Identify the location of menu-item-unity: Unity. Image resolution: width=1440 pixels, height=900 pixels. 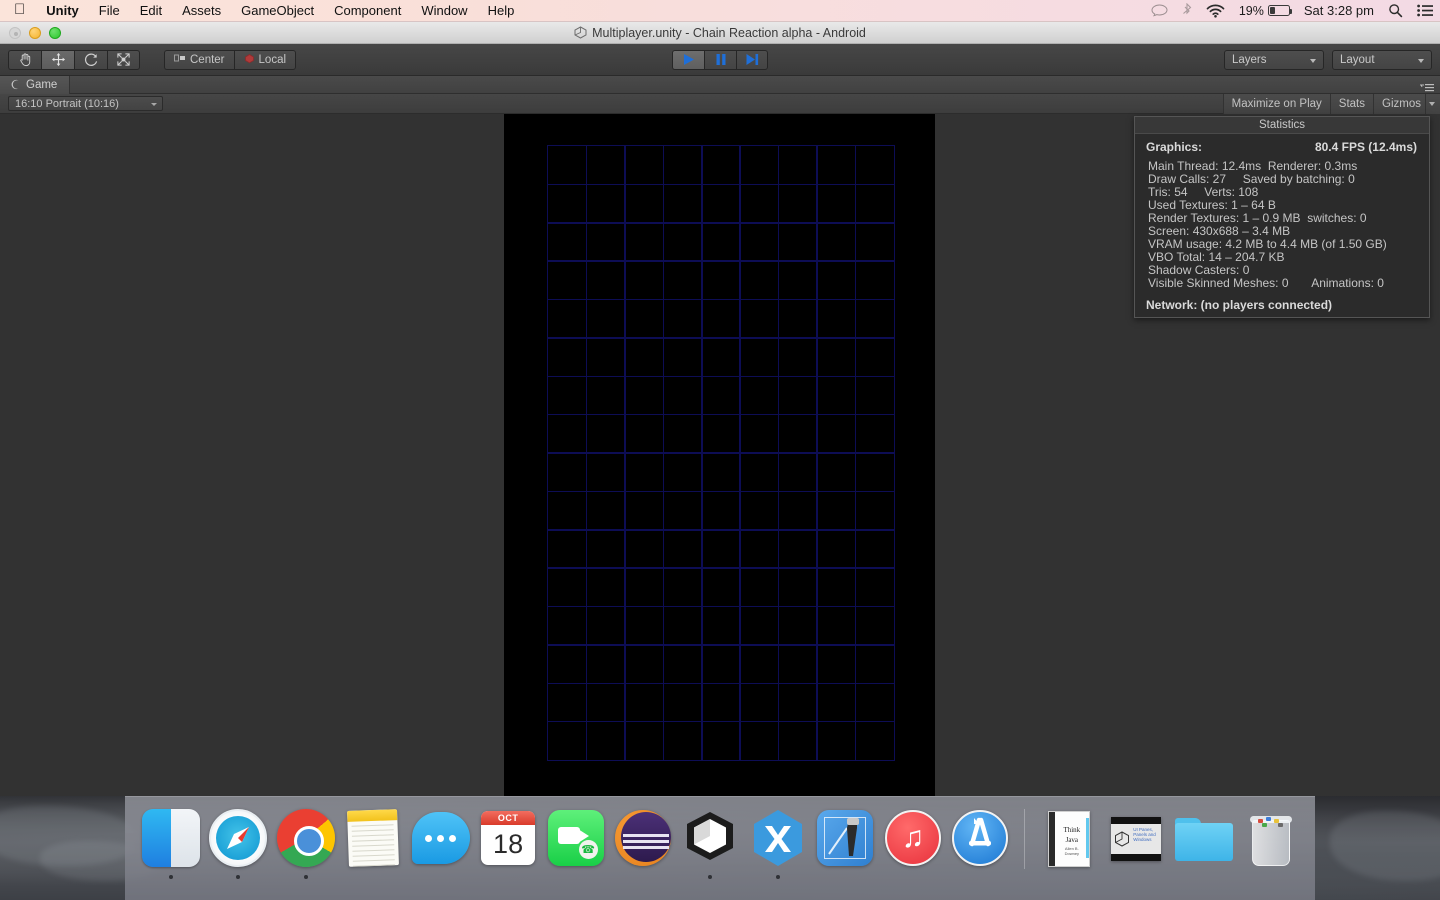
(62, 10).